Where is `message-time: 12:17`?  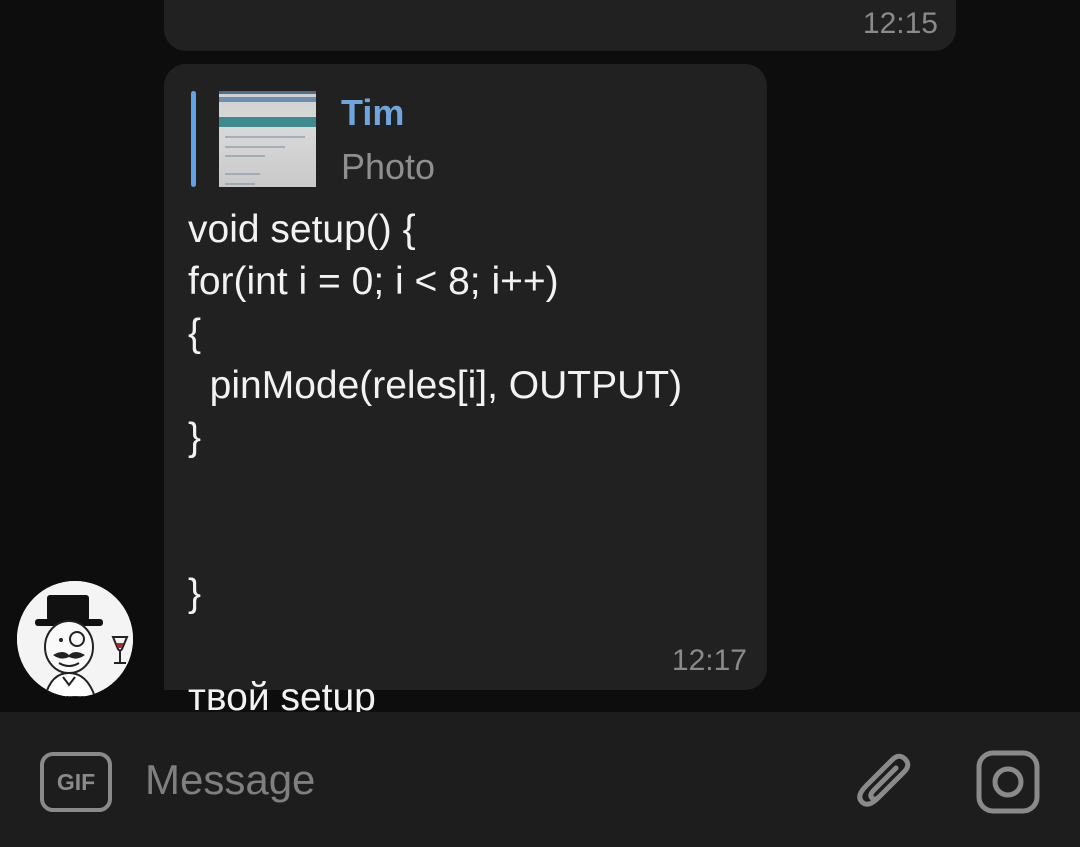
message-time: 12:17 is located at coordinates (709, 660).